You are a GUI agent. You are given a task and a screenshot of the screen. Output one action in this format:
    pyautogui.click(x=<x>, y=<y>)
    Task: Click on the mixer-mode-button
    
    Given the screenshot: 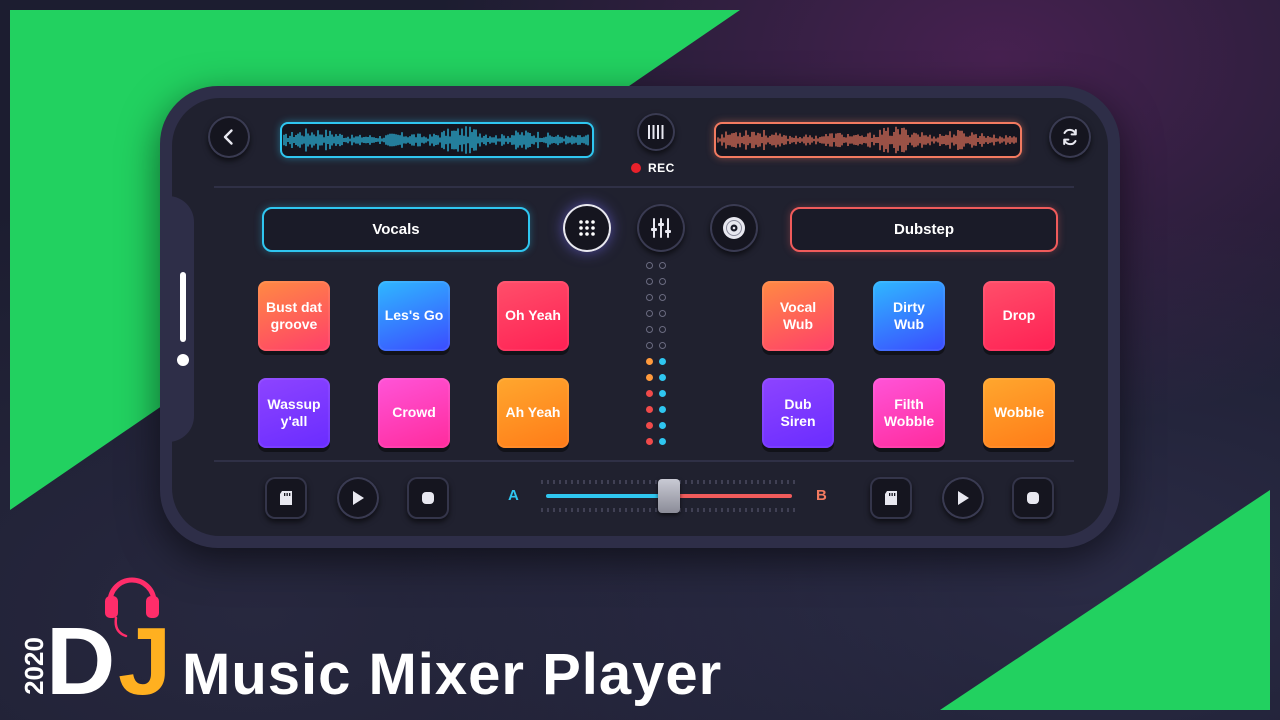 What is the action you would take?
    pyautogui.click(x=661, y=228)
    